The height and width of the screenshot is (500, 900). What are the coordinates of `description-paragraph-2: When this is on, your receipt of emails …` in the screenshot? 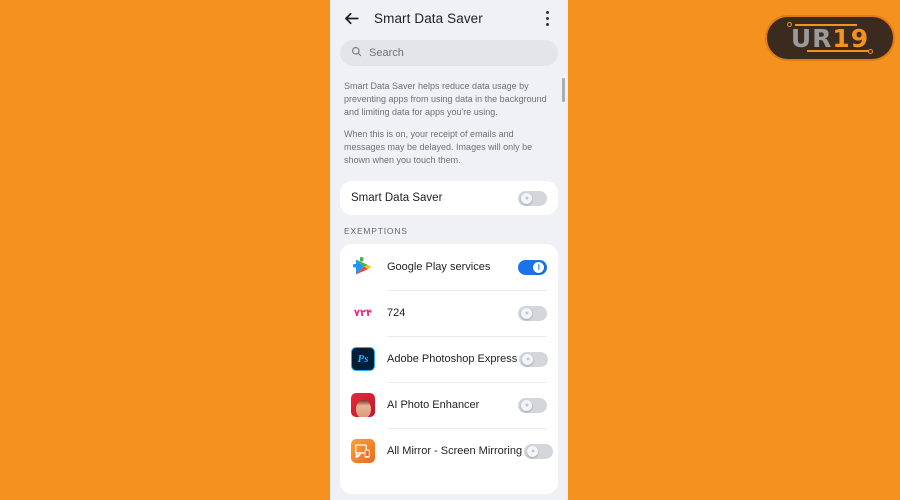 It's located at (438, 147).